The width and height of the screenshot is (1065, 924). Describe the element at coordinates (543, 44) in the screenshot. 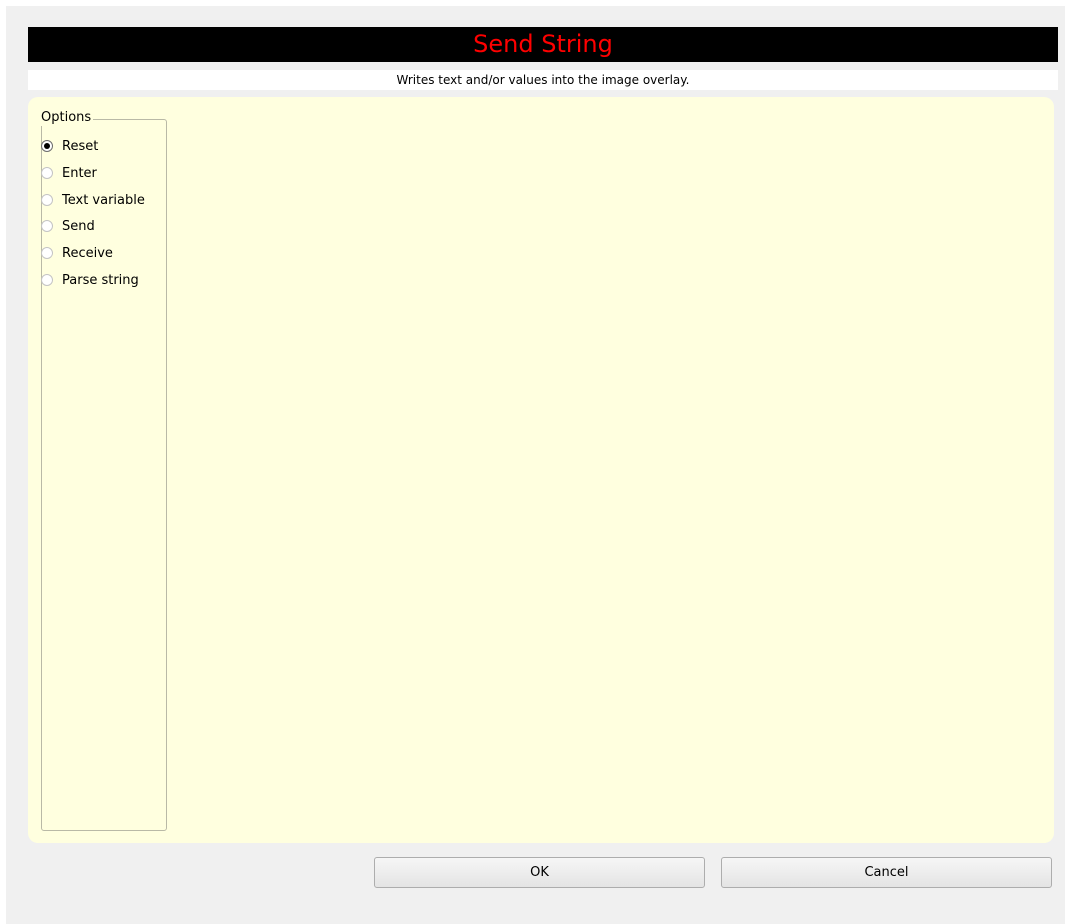

I see `dialog-title: Send String` at that location.